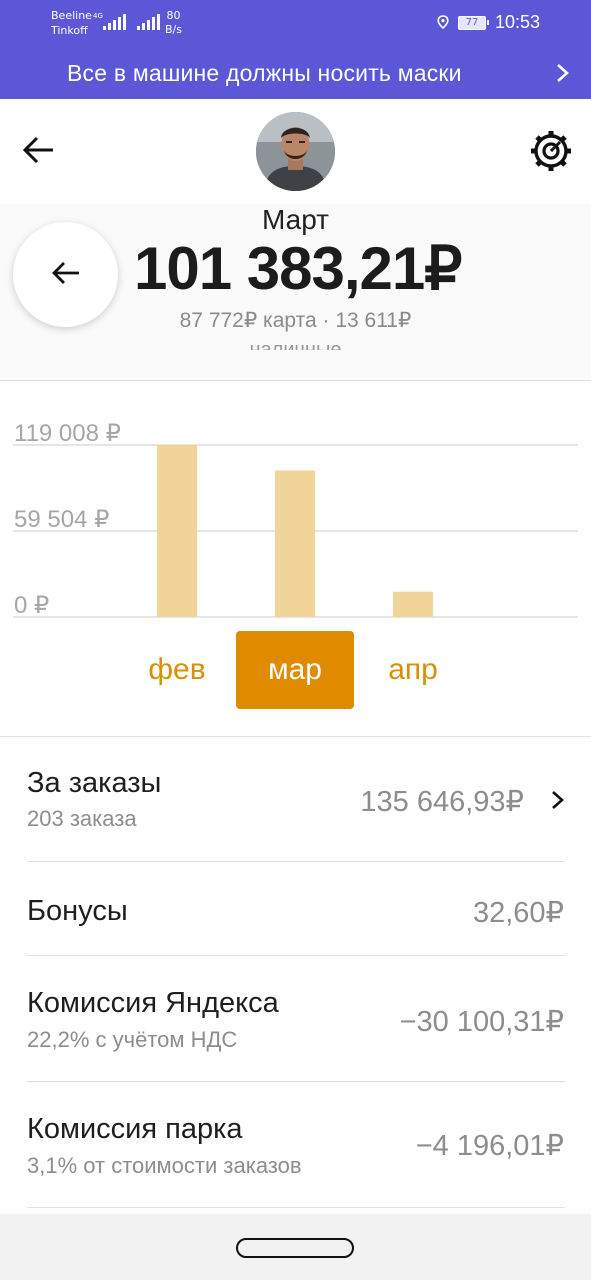  Describe the element at coordinates (442, 802) in the screenshot. I see `row-value: 135 646,93₽` at that location.